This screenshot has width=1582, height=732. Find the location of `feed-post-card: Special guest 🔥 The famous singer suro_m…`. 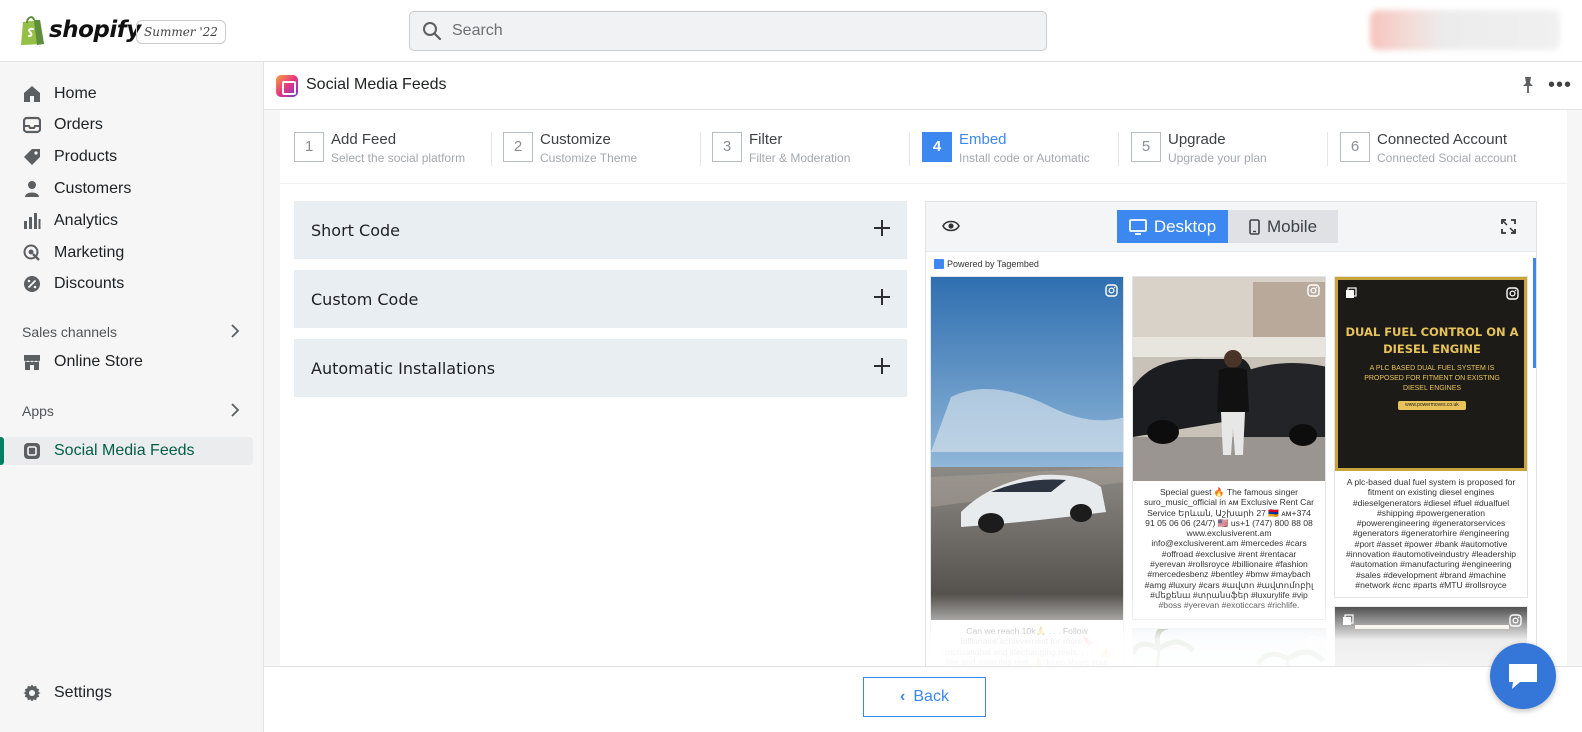

feed-post-card: Special guest 🔥 The famous singer suro_m… is located at coordinates (1229, 448).